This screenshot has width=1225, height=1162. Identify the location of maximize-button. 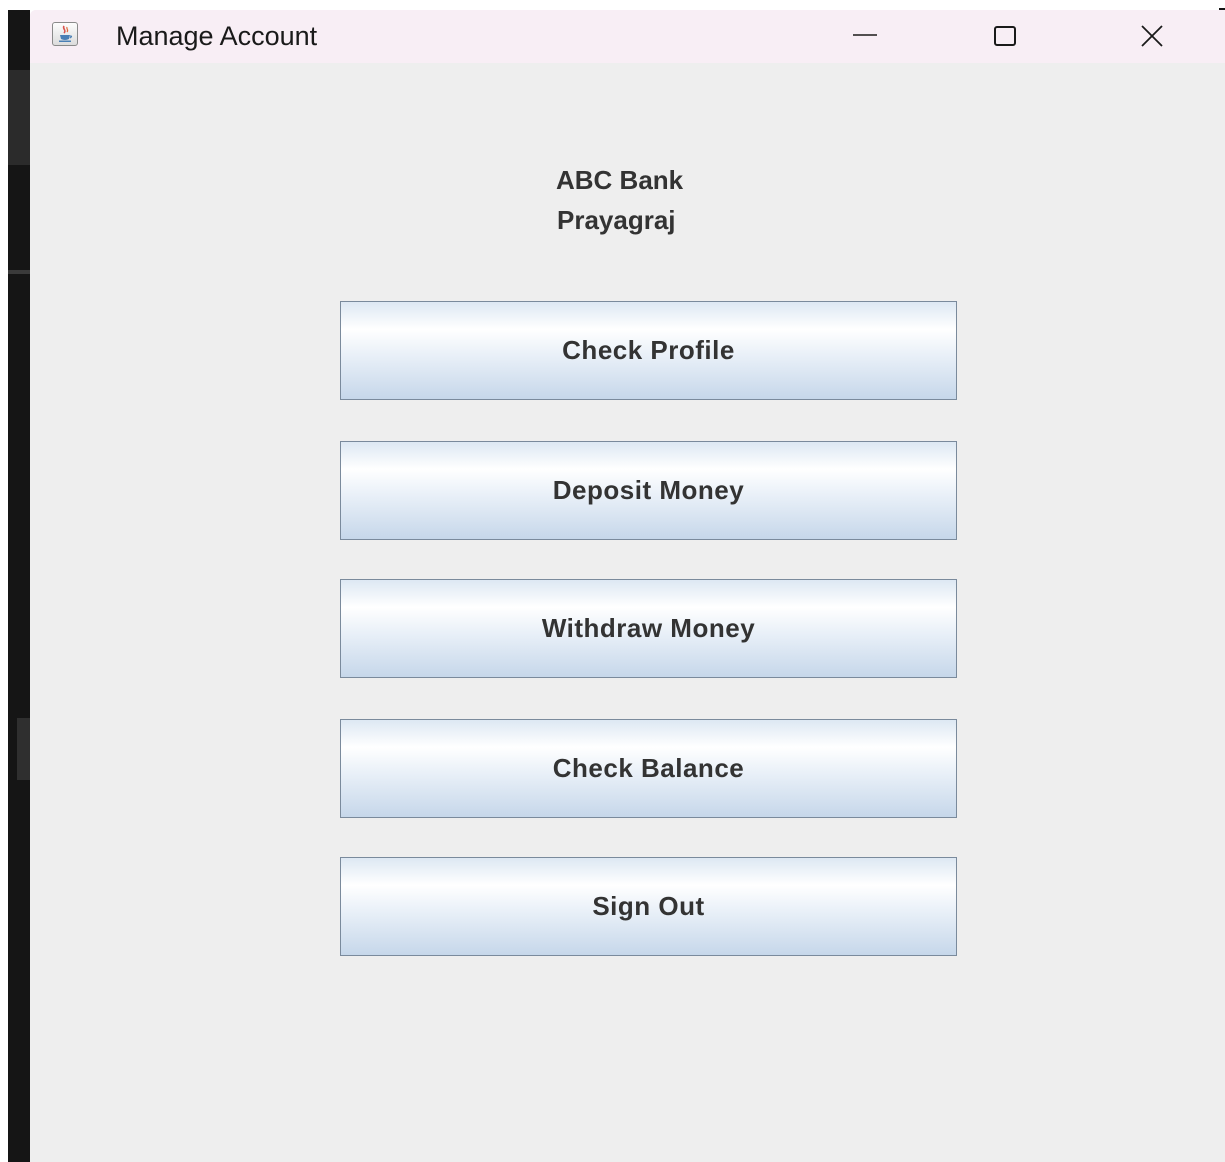
(1005, 36).